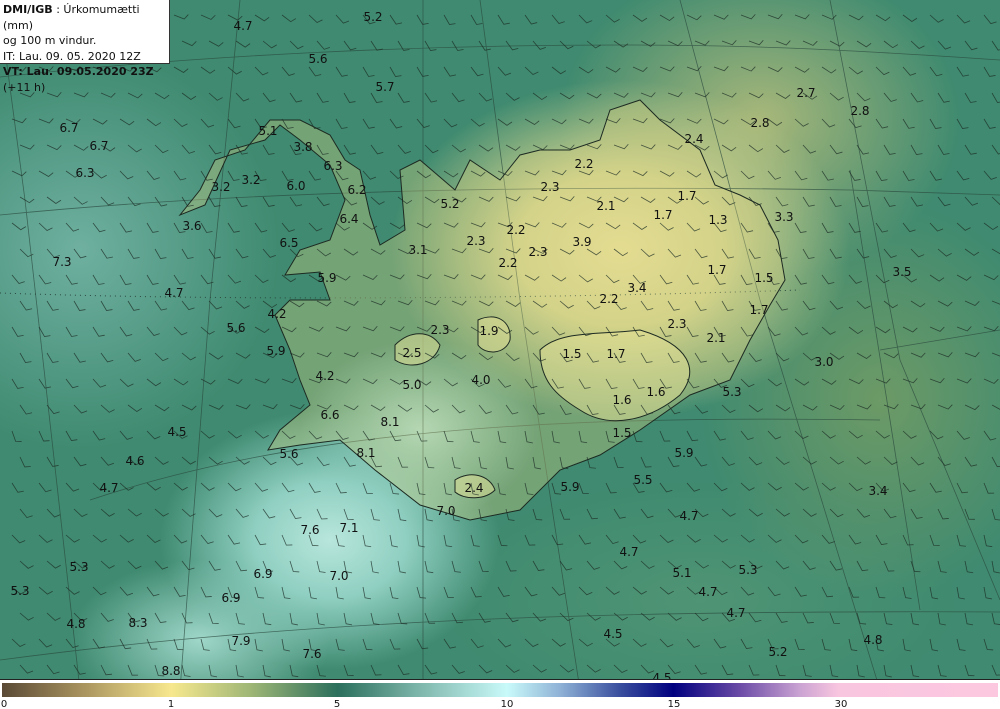 This screenshot has height=709, width=1000. What do you see at coordinates (500, 690) in the screenshot?
I see `colorbar-gradient` at bounding box center [500, 690].